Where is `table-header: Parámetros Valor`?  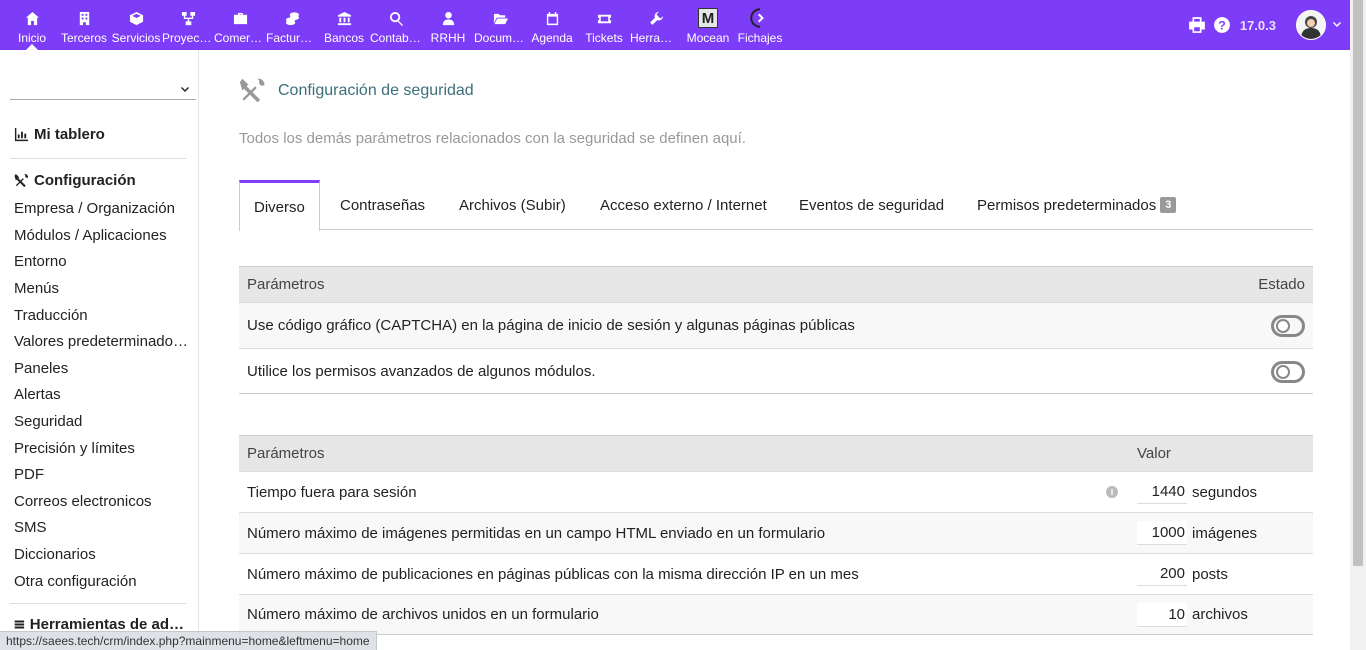
table-header: Parámetros Valor is located at coordinates (776, 453).